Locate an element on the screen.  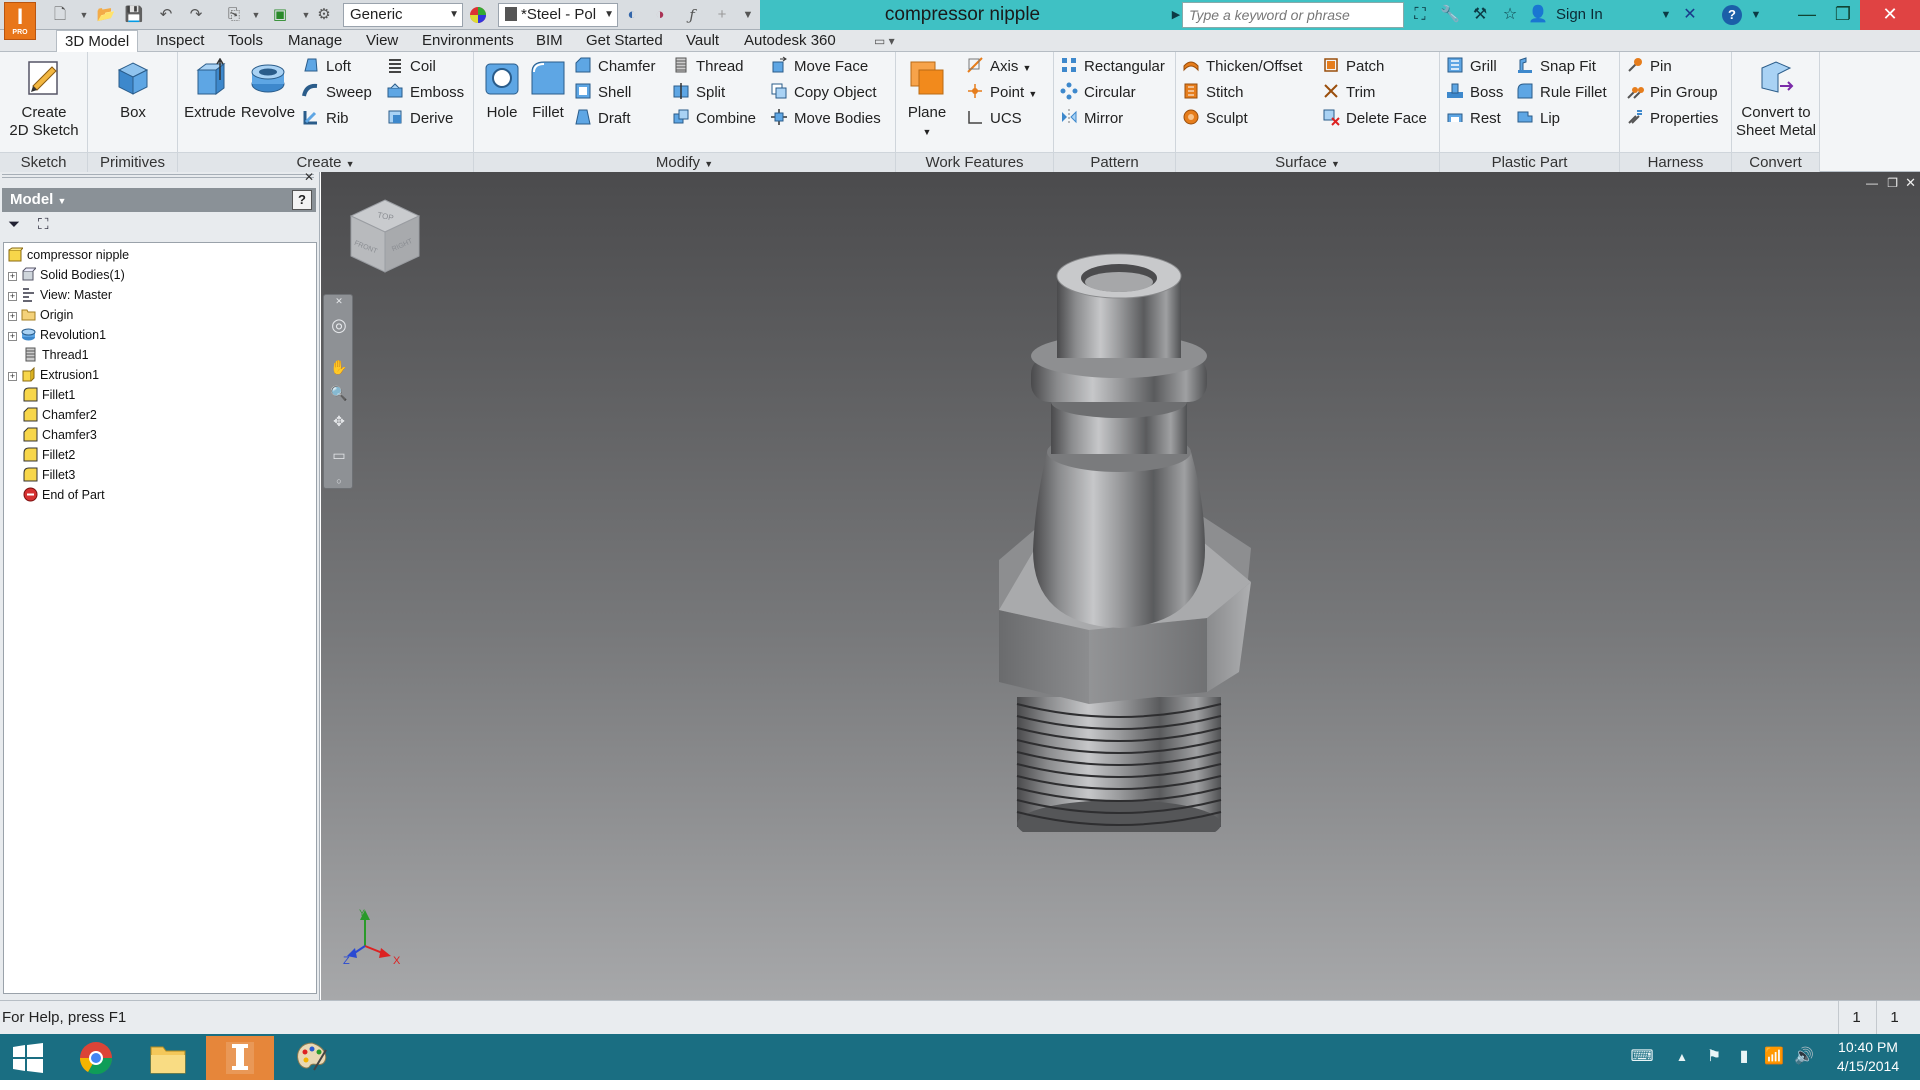
sign-in-link: Sign In is located at coordinates (1579, 15).